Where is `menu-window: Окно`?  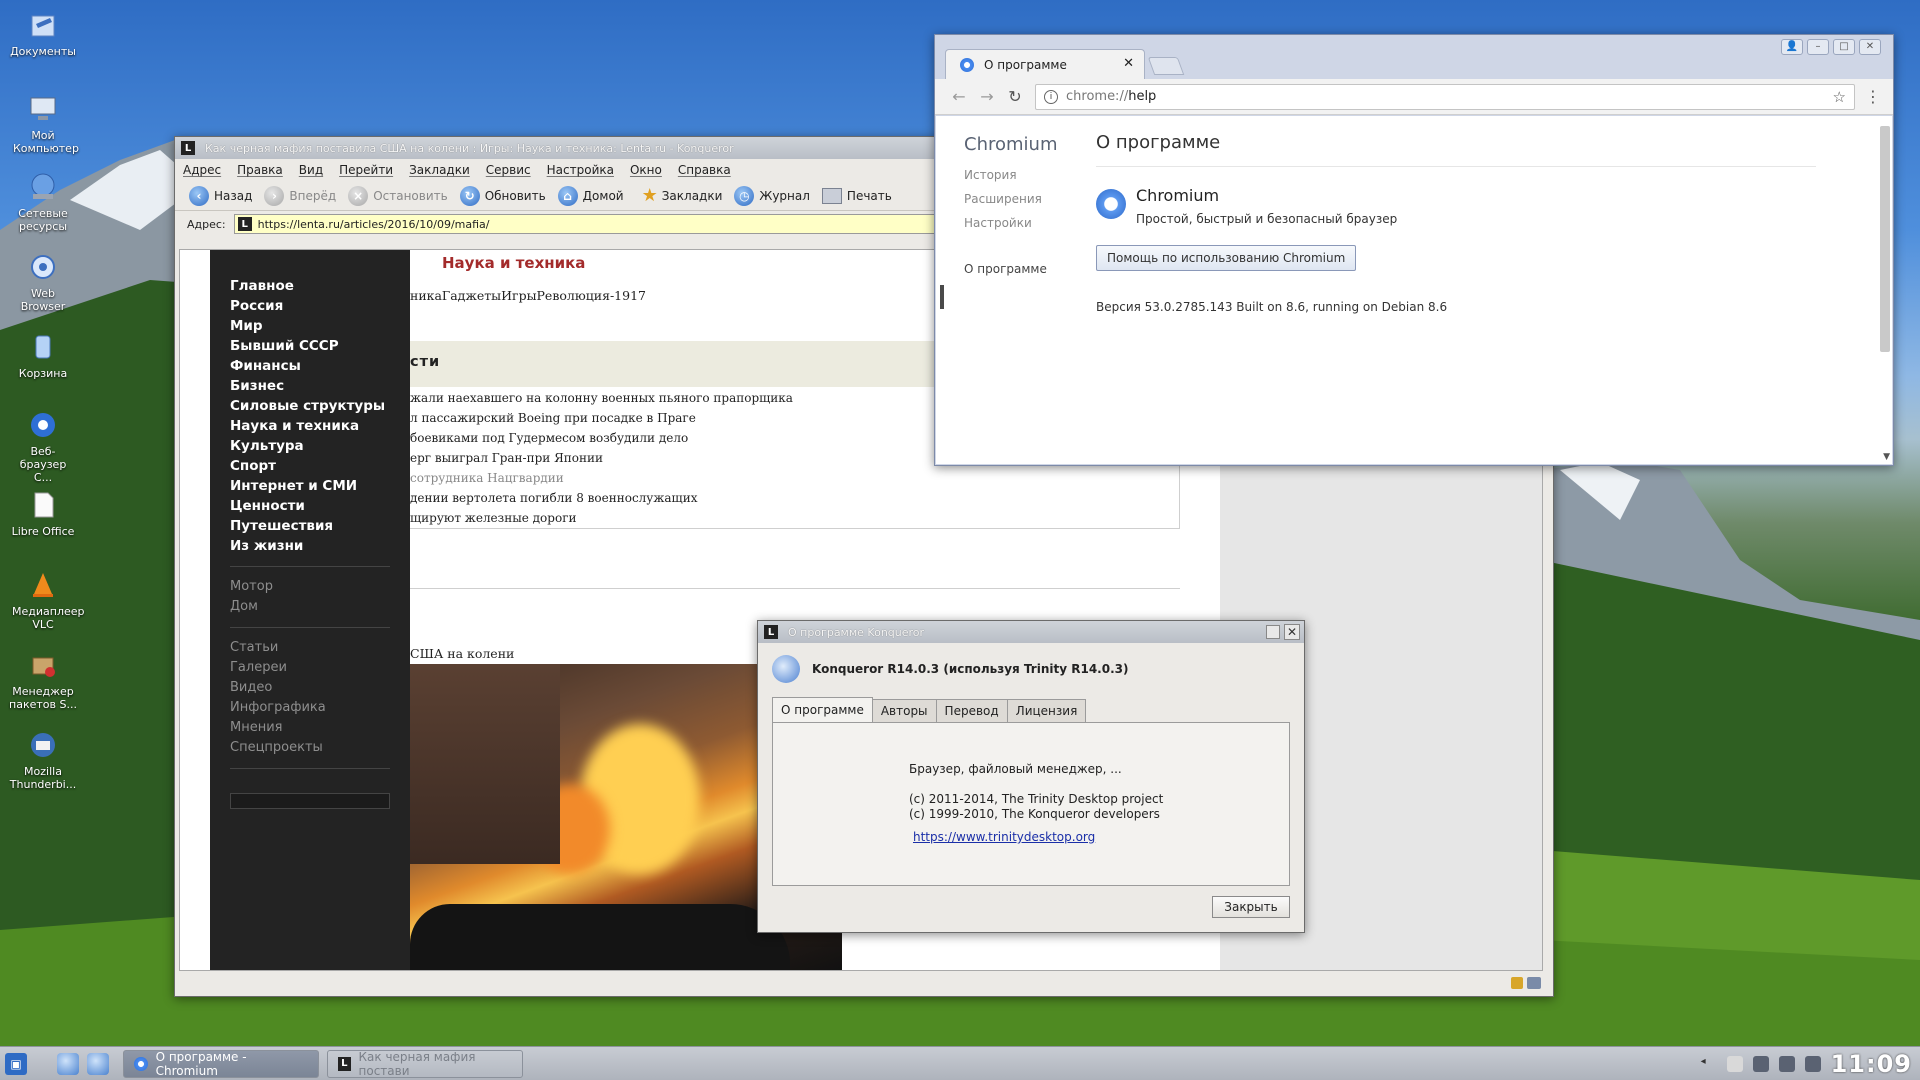
menu-window: Окно is located at coordinates (646, 170).